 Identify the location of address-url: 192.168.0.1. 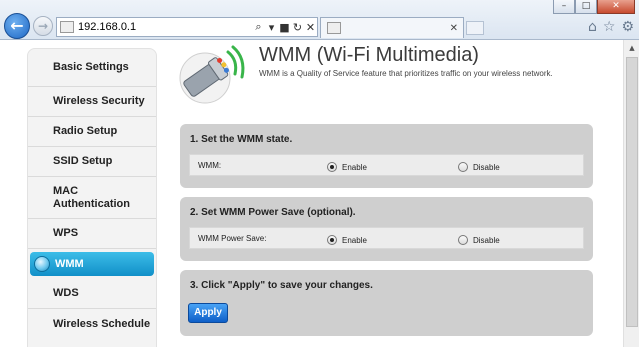
(165, 27).